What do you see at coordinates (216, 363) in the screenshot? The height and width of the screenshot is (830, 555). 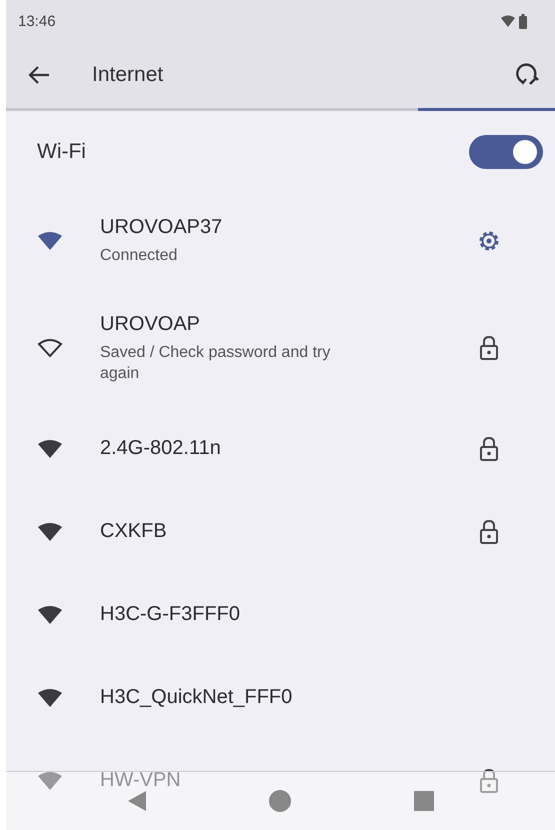 I see `network-status: Saved / Check password and try again` at bounding box center [216, 363].